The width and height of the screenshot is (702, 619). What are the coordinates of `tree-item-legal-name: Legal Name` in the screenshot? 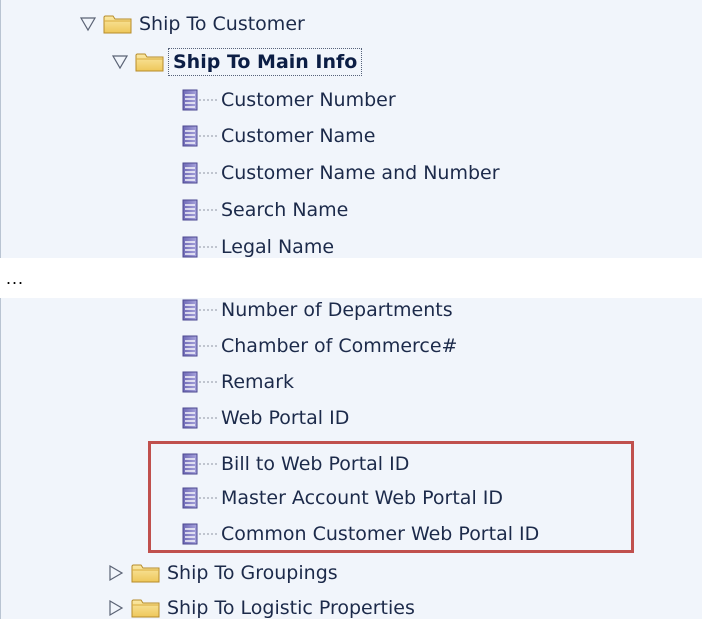 It's located at (257, 243).